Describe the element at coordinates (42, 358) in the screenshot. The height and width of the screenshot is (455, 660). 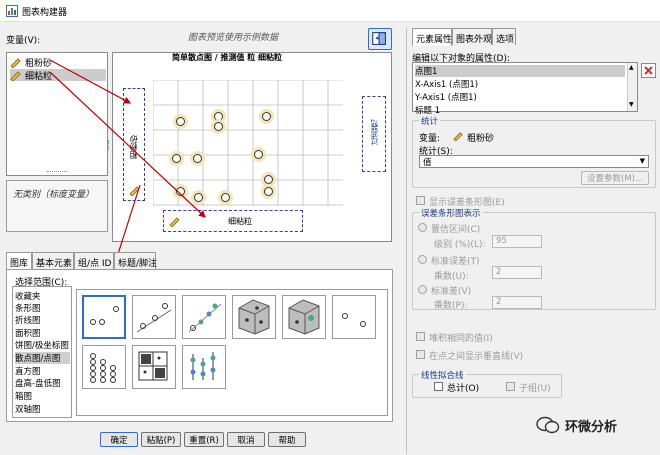
I see `category-item-selected: 散点图/点图` at that location.